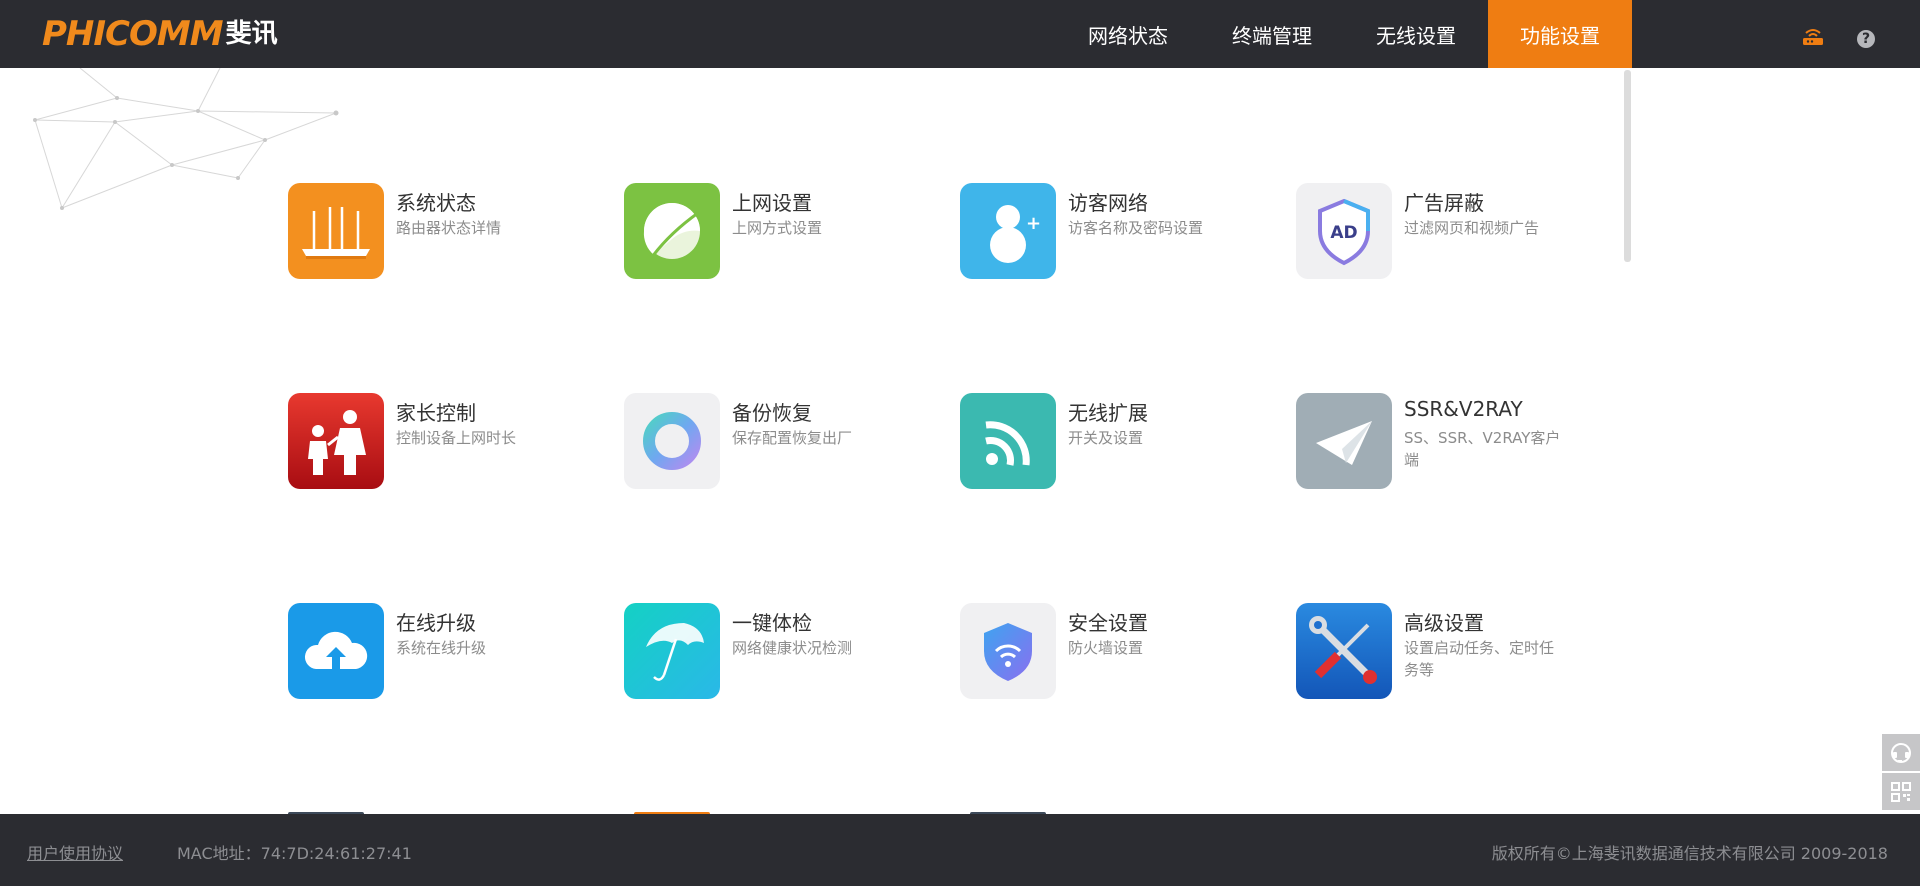 The image size is (1920, 886). What do you see at coordinates (1472, 228) in the screenshot?
I see `tile-desc: 过滤网页和视频广告` at bounding box center [1472, 228].